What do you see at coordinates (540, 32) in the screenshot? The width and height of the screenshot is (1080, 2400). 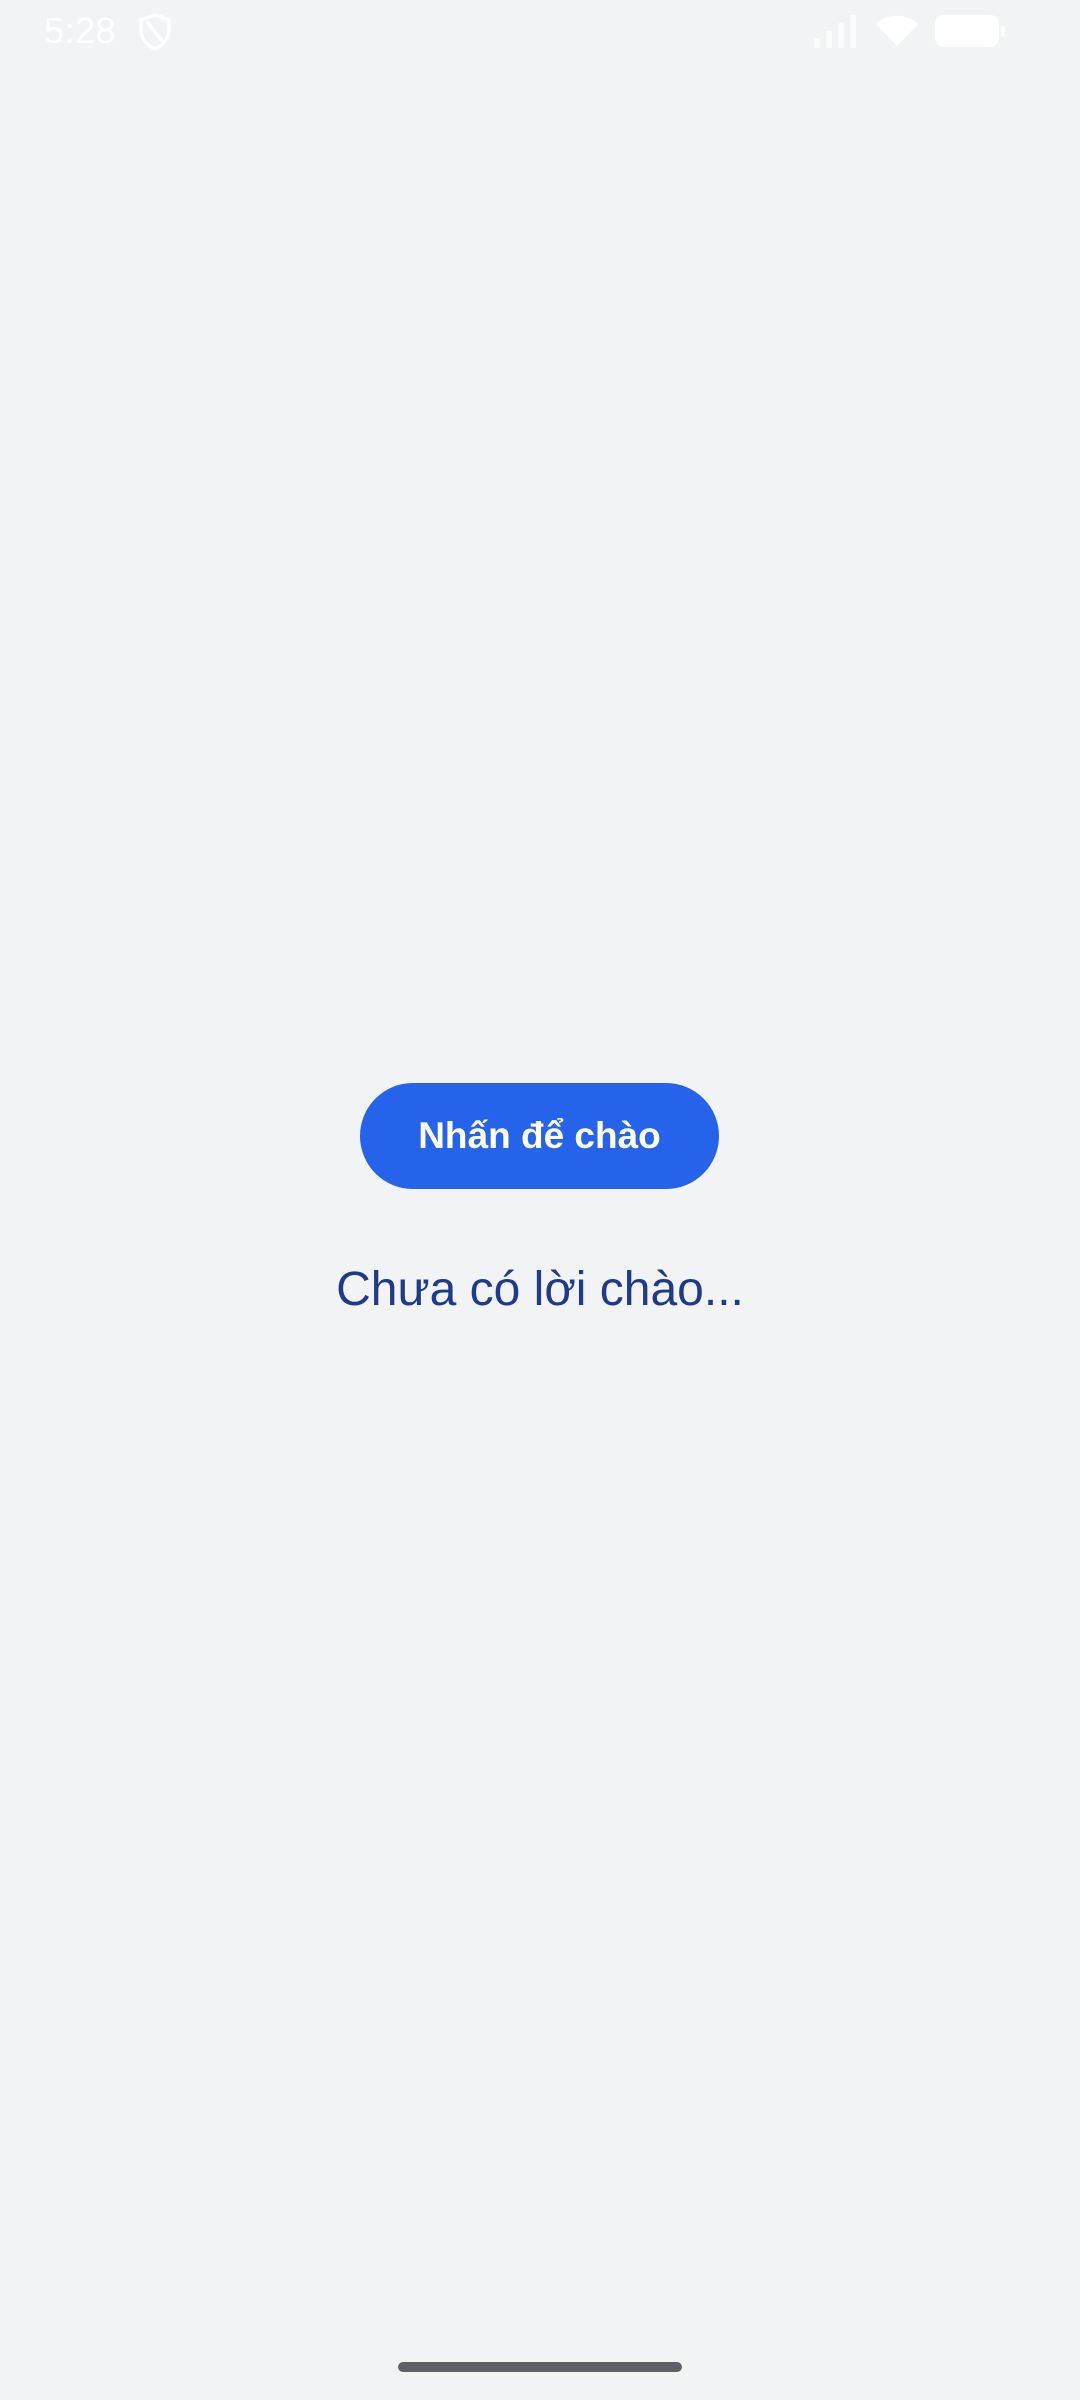 I see `status-bar: 5:28` at bounding box center [540, 32].